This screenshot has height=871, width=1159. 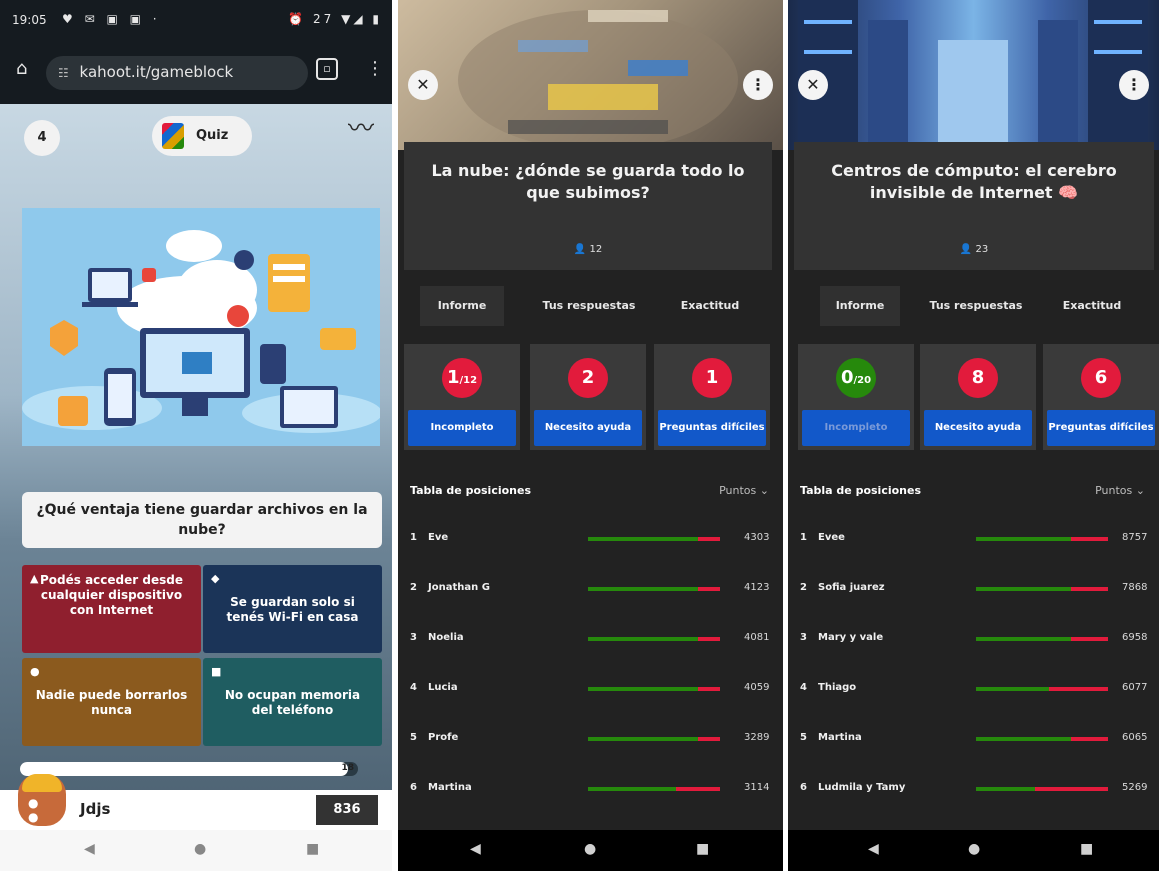 I want to click on player-score: 836, so click(x=347, y=810).